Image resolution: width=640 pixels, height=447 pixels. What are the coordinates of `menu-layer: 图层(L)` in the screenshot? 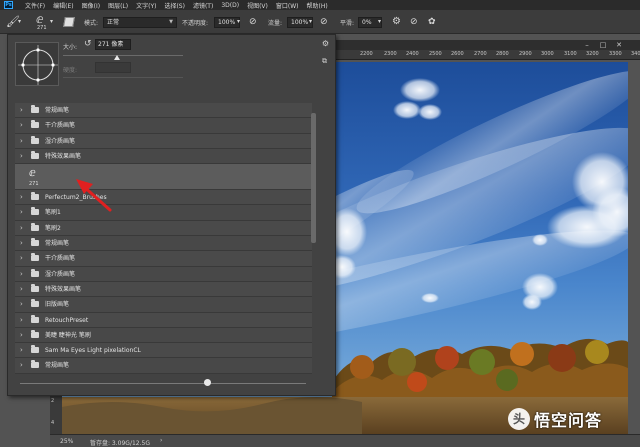 It's located at (118, 5).